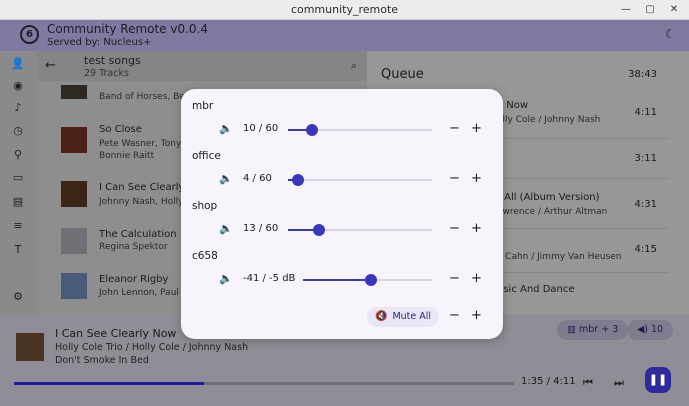 The width and height of the screenshot is (689, 406). Describe the element at coordinates (549, 120) in the screenshot. I see `queue-item-subtitle: olly Cole / Johnny Nash` at that location.